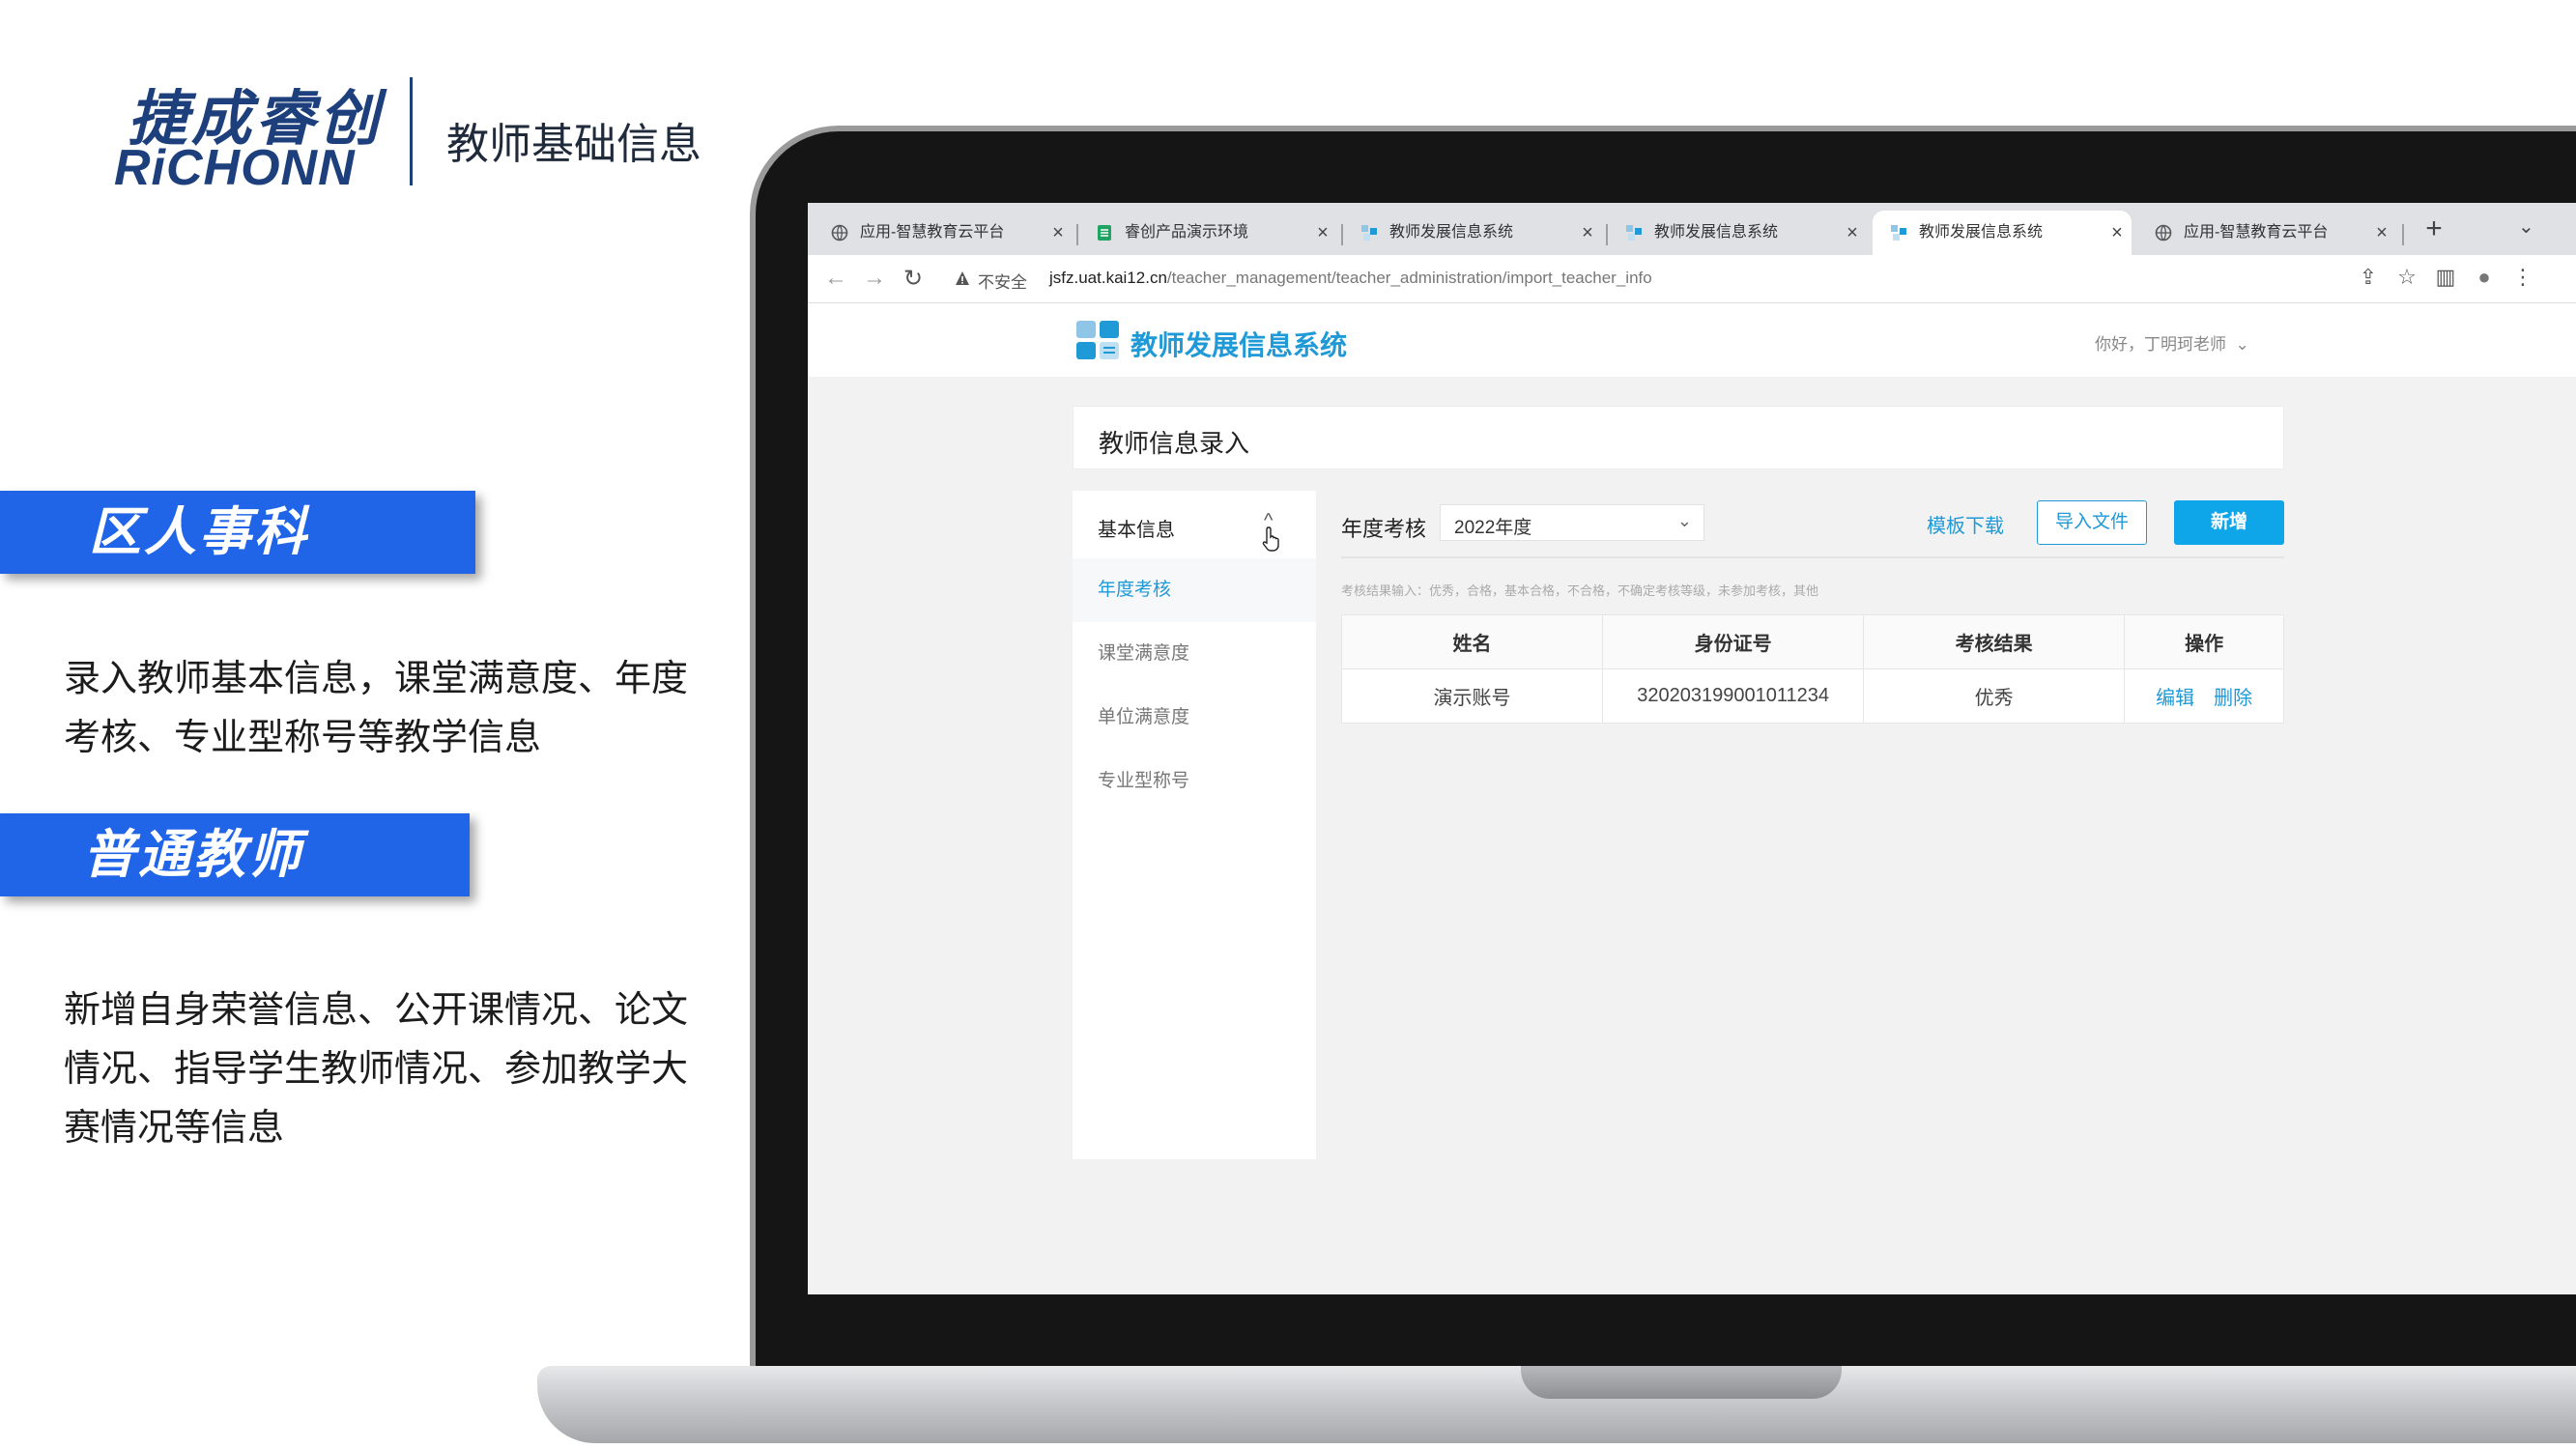 The height and width of the screenshot is (1449, 2576). Describe the element at coordinates (1966, 524) in the screenshot. I see `template-download-link: 模板下载` at that location.